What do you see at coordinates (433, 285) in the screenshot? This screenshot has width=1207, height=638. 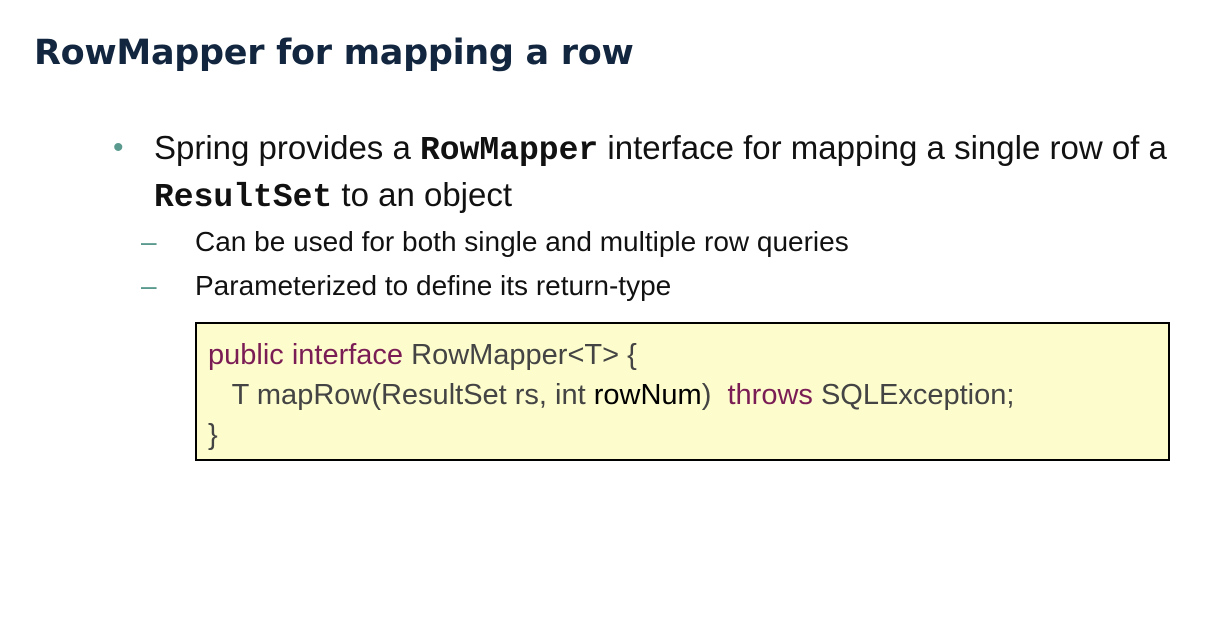 I see `sub-bullet-text: Parameterized to define its return-type` at bounding box center [433, 285].